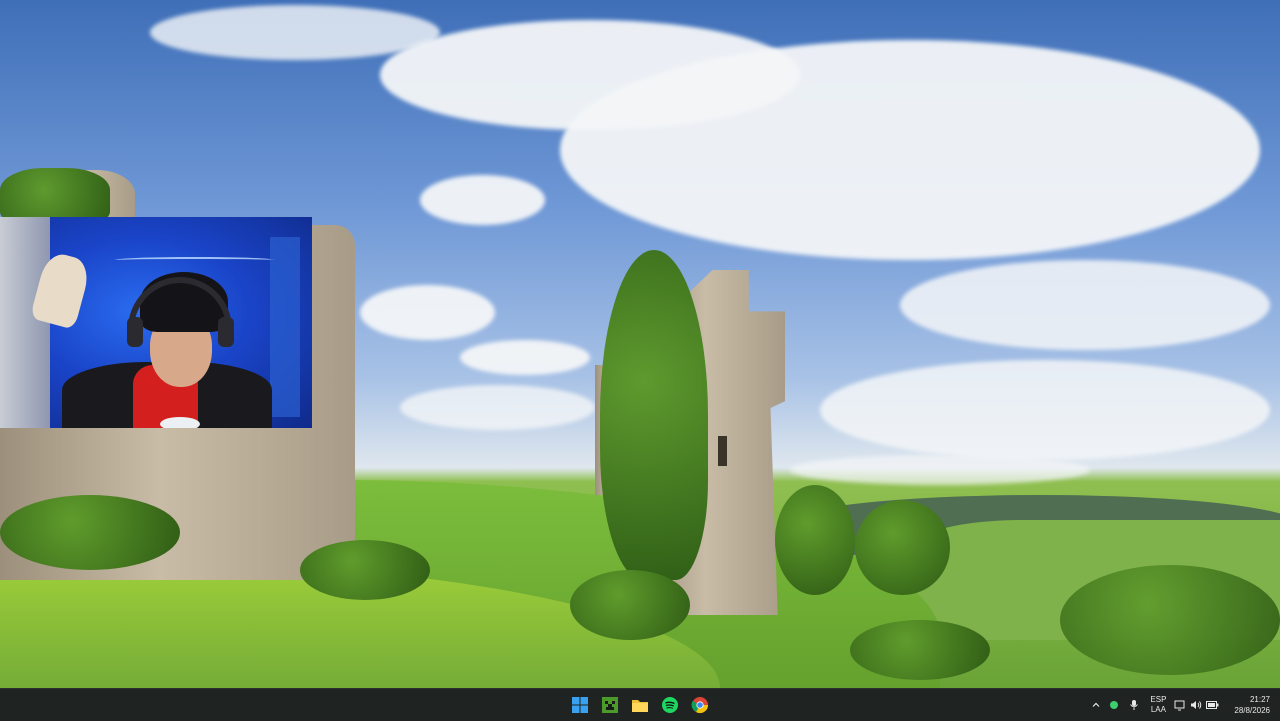  What do you see at coordinates (1096, 705) in the screenshot?
I see `chevron-up-icon` at bounding box center [1096, 705].